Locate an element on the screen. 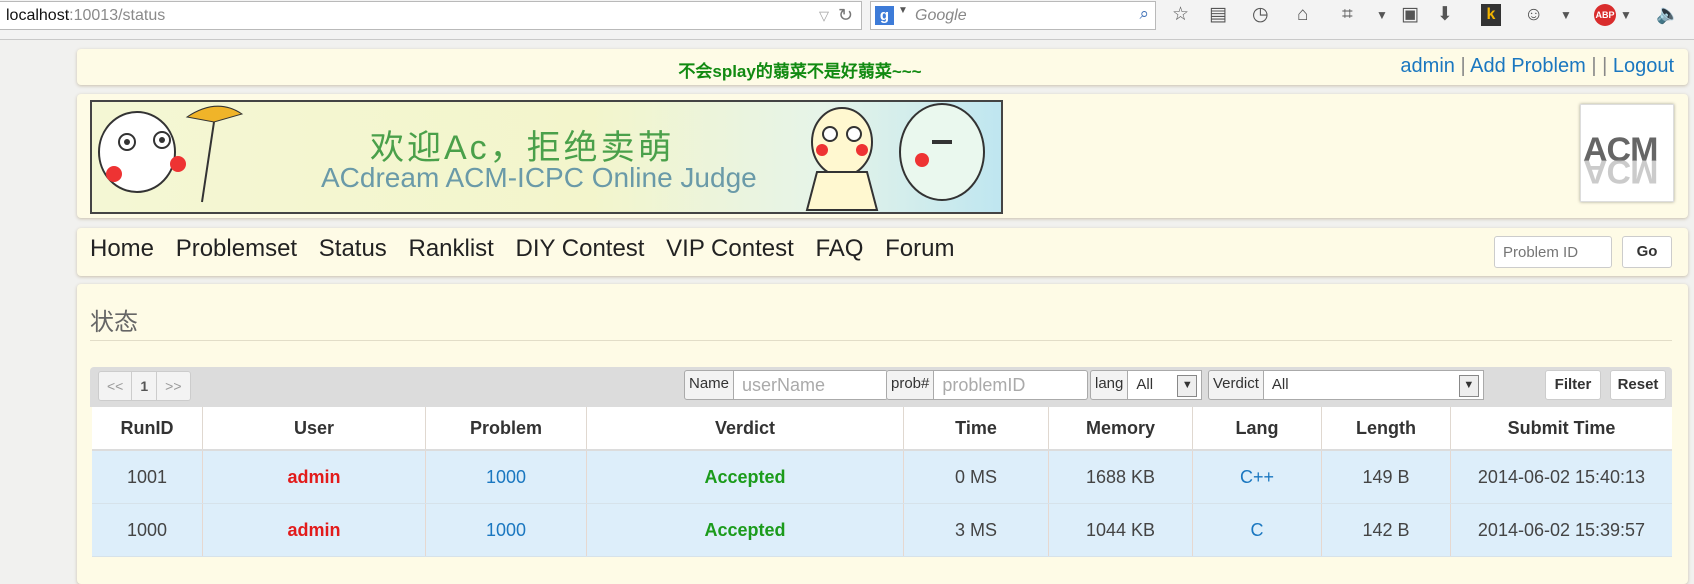 Image resolution: width=1694 pixels, height=584 pixels. cell-time: 0 MS is located at coordinates (976, 477).